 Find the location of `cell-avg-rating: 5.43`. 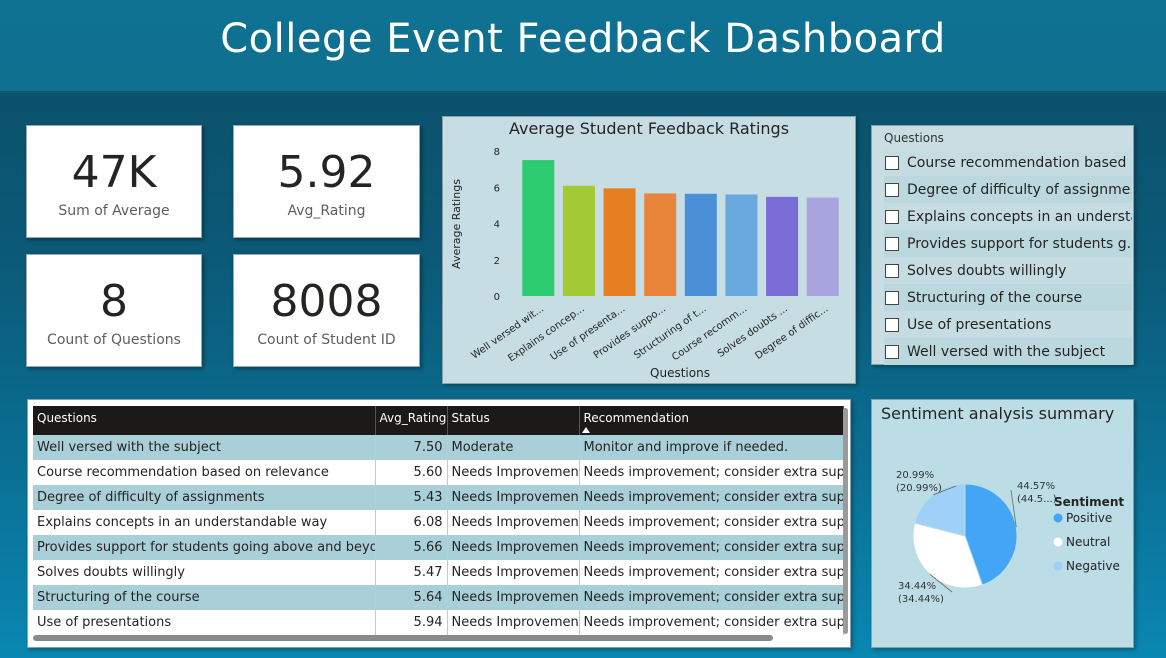

cell-avg-rating: 5.43 is located at coordinates (411, 497).